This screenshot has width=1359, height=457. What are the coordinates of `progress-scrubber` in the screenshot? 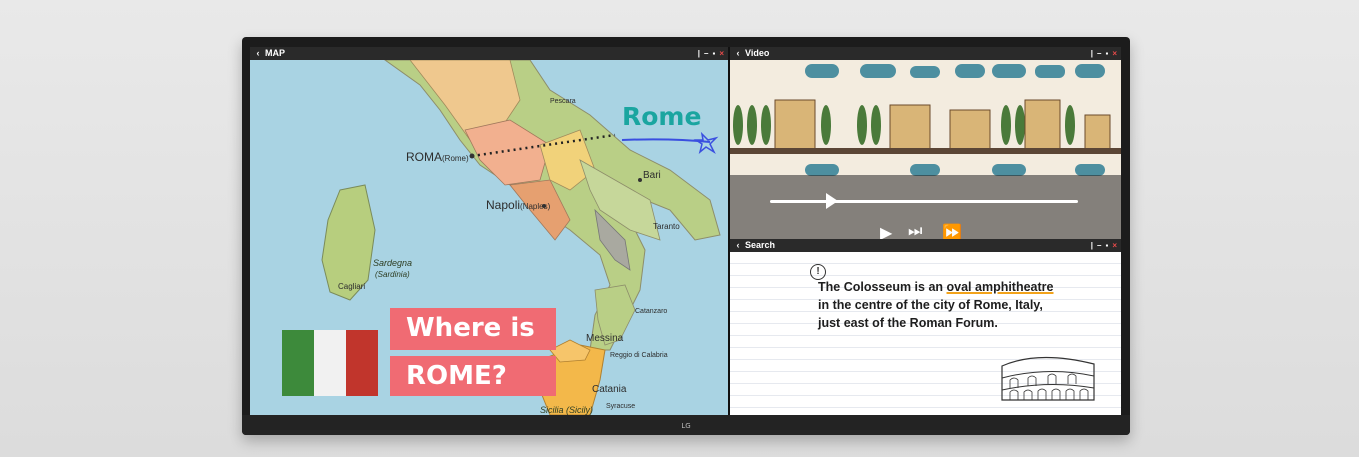 It's located at (832, 201).